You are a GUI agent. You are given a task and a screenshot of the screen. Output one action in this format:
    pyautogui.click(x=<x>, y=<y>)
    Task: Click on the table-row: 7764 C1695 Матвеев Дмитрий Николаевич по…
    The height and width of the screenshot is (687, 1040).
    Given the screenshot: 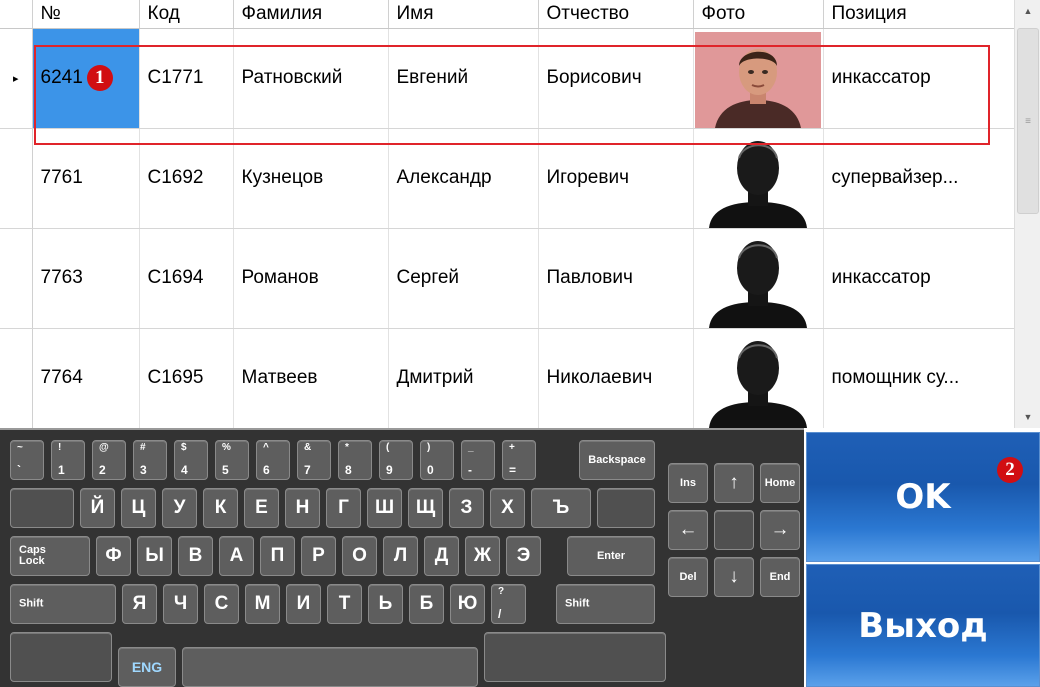 What is the action you would take?
    pyautogui.click(x=507, y=378)
    